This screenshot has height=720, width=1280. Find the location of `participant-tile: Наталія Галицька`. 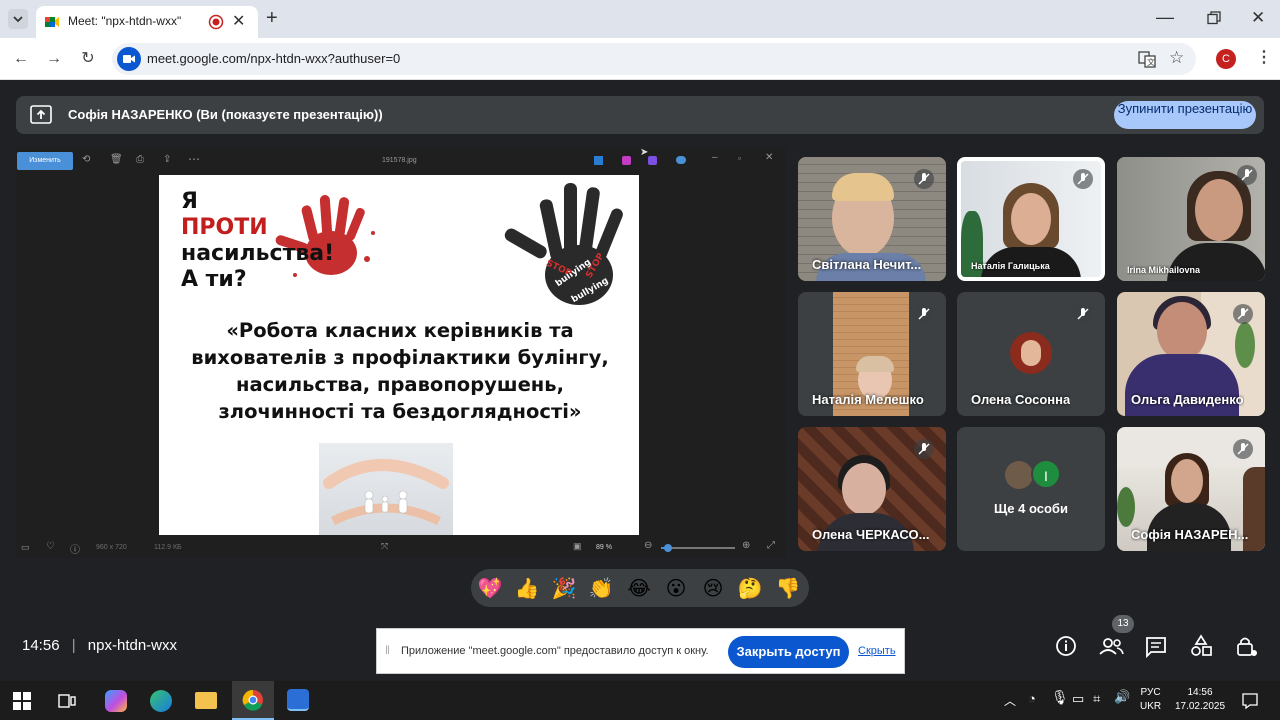

participant-tile: Наталія Галицька is located at coordinates (1031, 219).